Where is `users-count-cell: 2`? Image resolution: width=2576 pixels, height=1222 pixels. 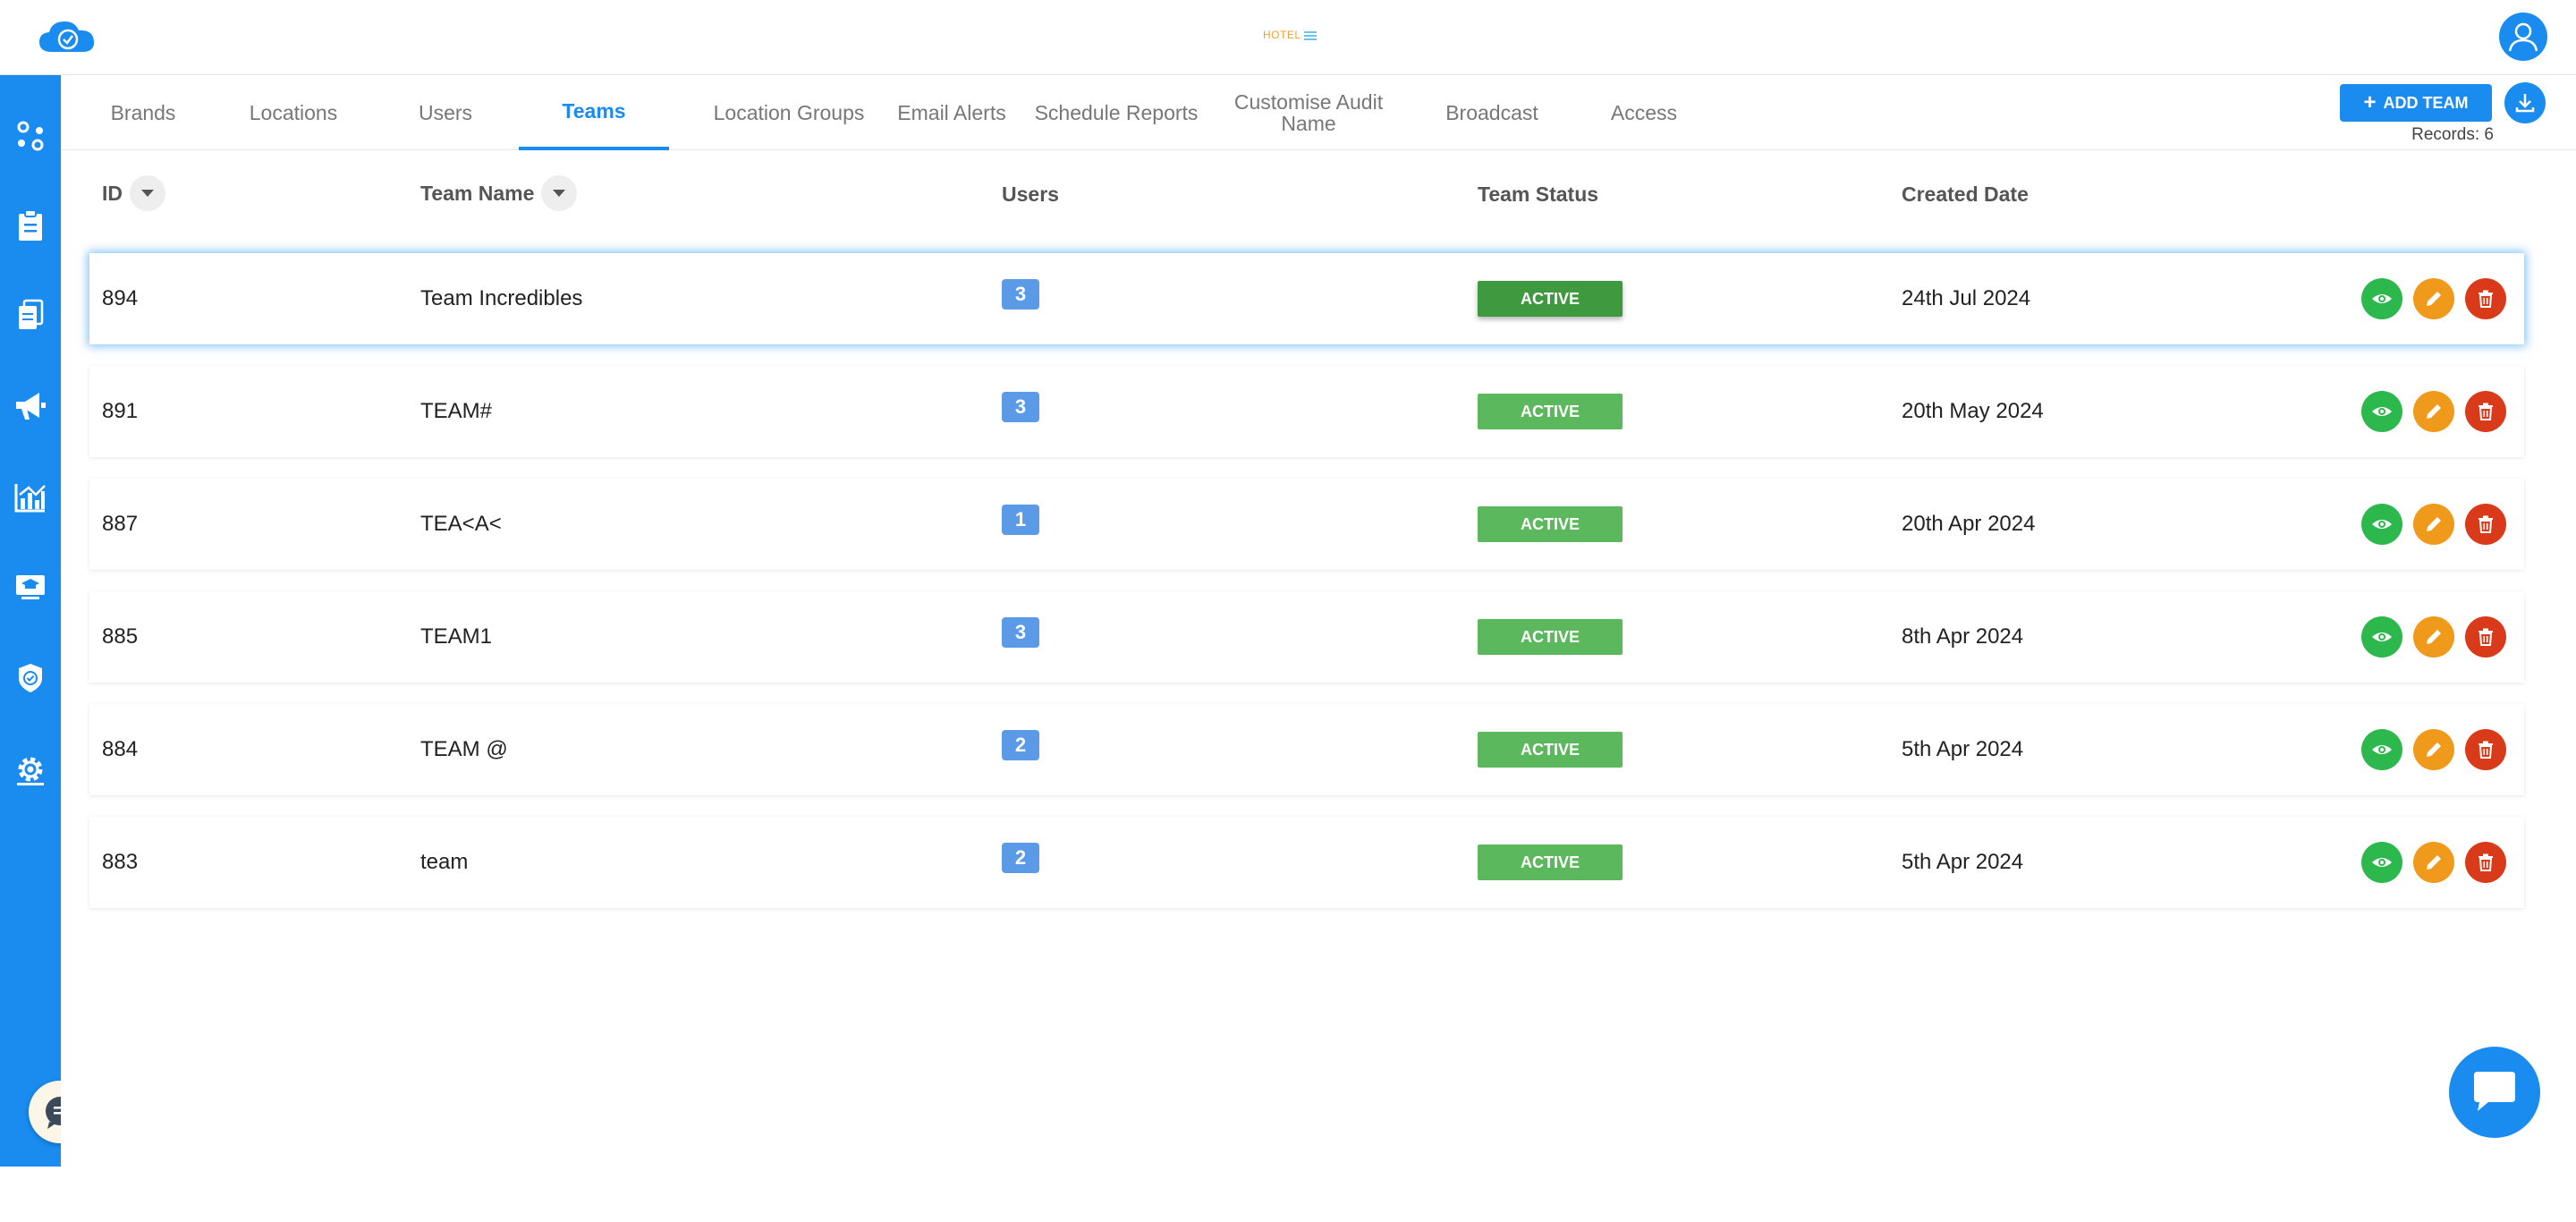
users-count-cell: 2 is located at coordinates (1020, 862).